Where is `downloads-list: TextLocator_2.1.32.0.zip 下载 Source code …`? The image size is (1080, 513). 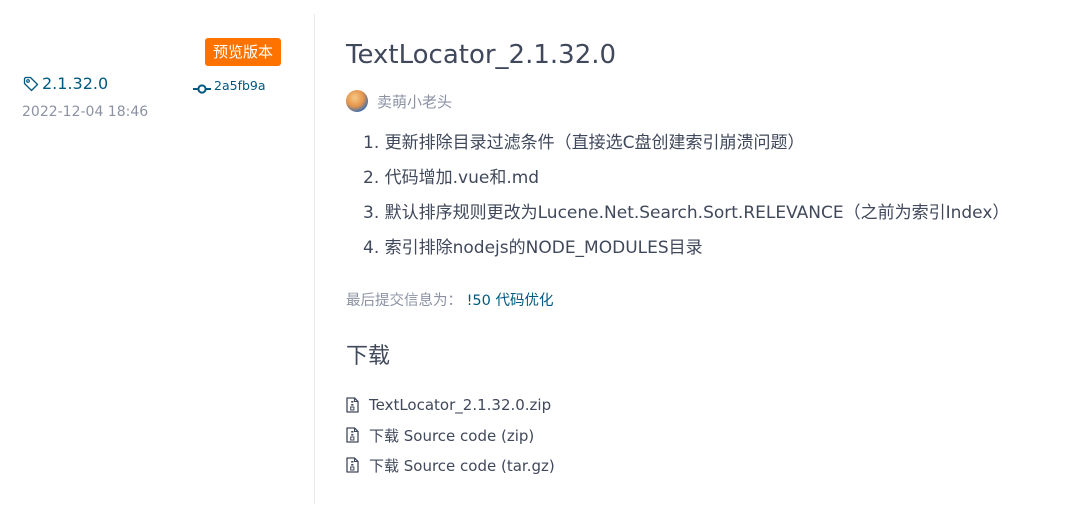
downloads-list: TextLocator_2.1.32.0.zip 下载 Source code … is located at coordinates (450, 435).